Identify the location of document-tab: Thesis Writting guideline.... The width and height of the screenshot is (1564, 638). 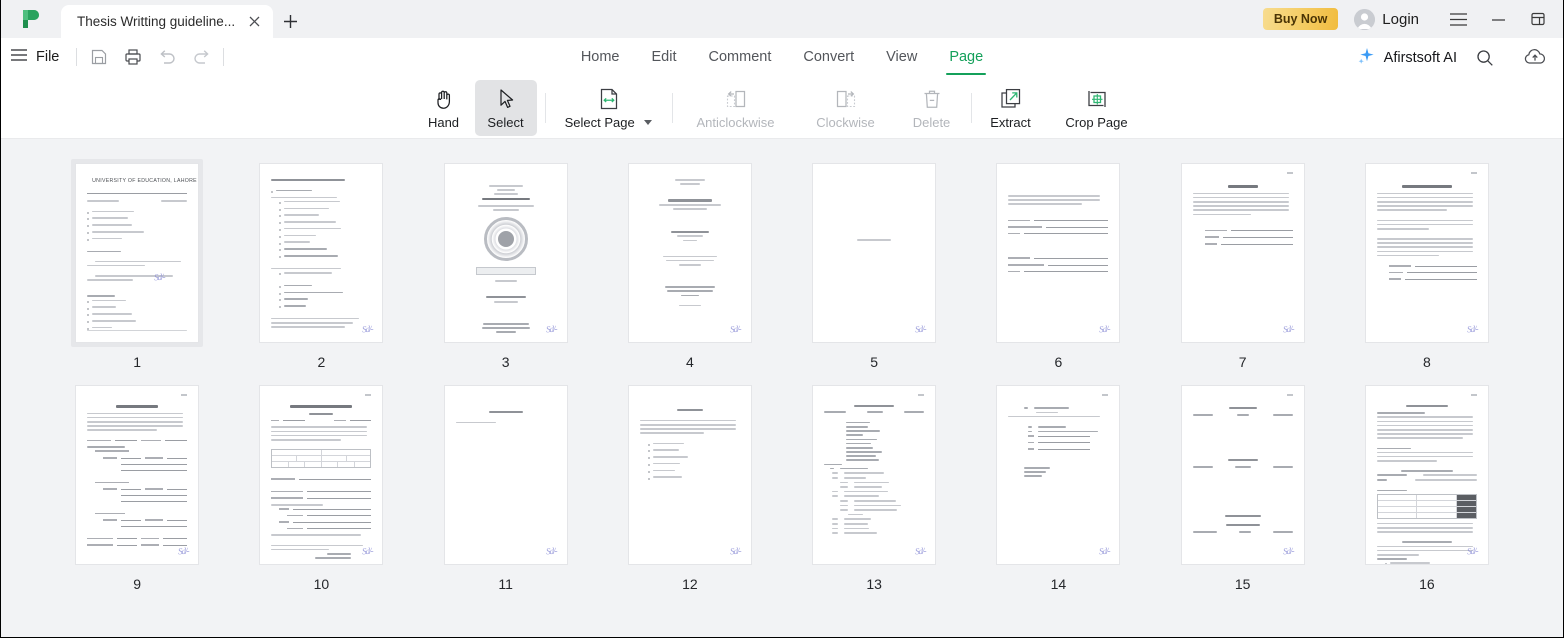
(167, 21).